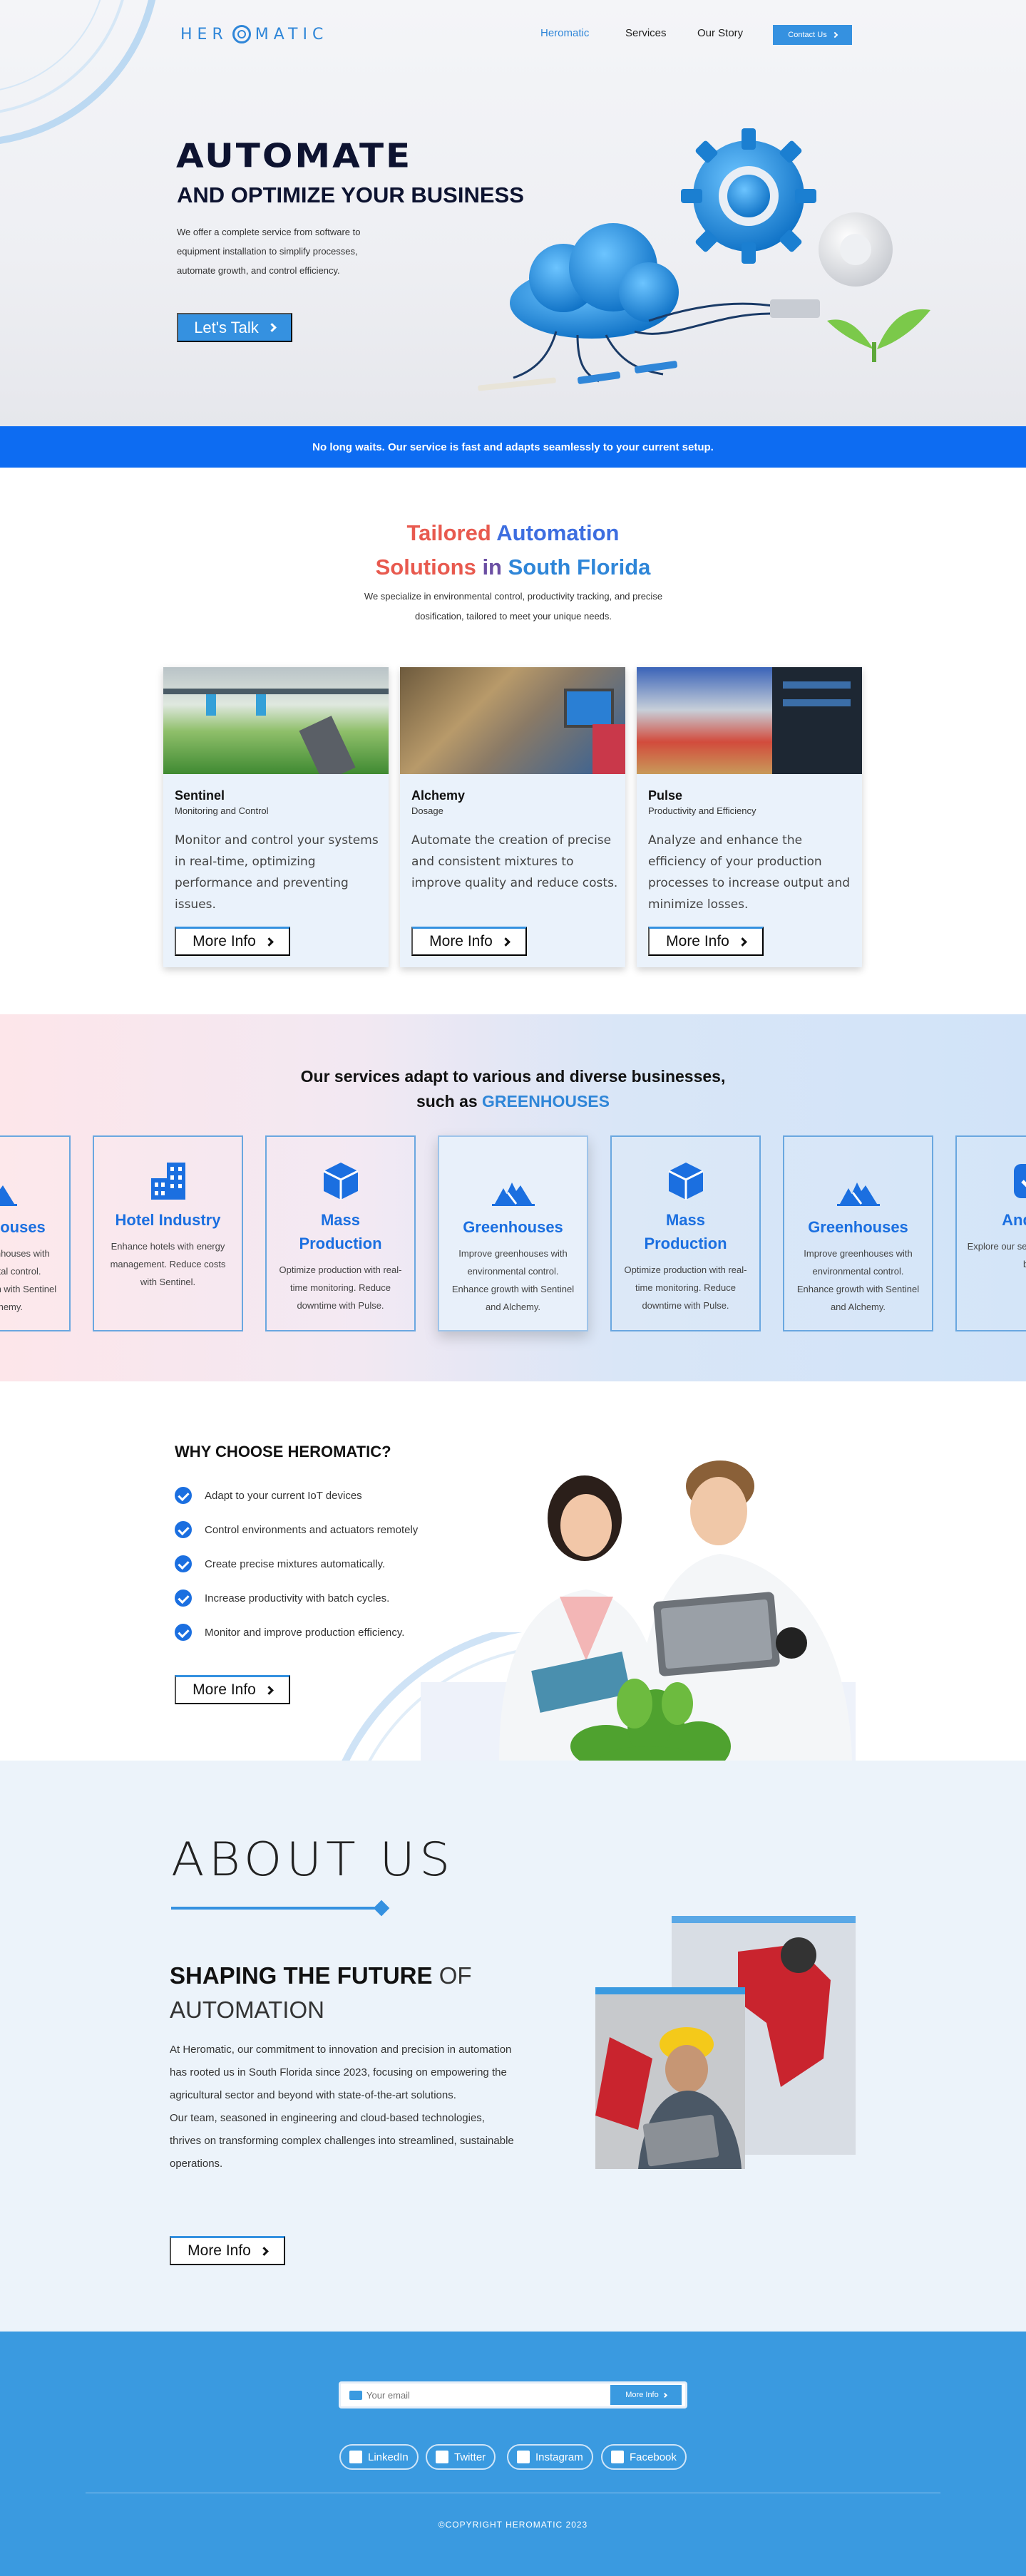 This screenshot has height=2576, width=1026. What do you see at coordinates (617, 2457) in the screenshot?
I see `facebook-icon` at bounding box center [617, 2457].